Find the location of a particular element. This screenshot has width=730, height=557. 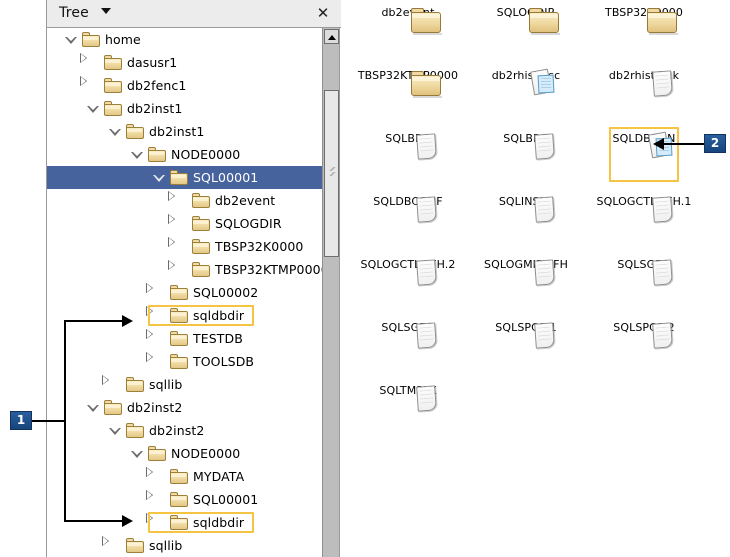

tree-item-label: TBSP32K0000 is located at coordinates (259, 246).